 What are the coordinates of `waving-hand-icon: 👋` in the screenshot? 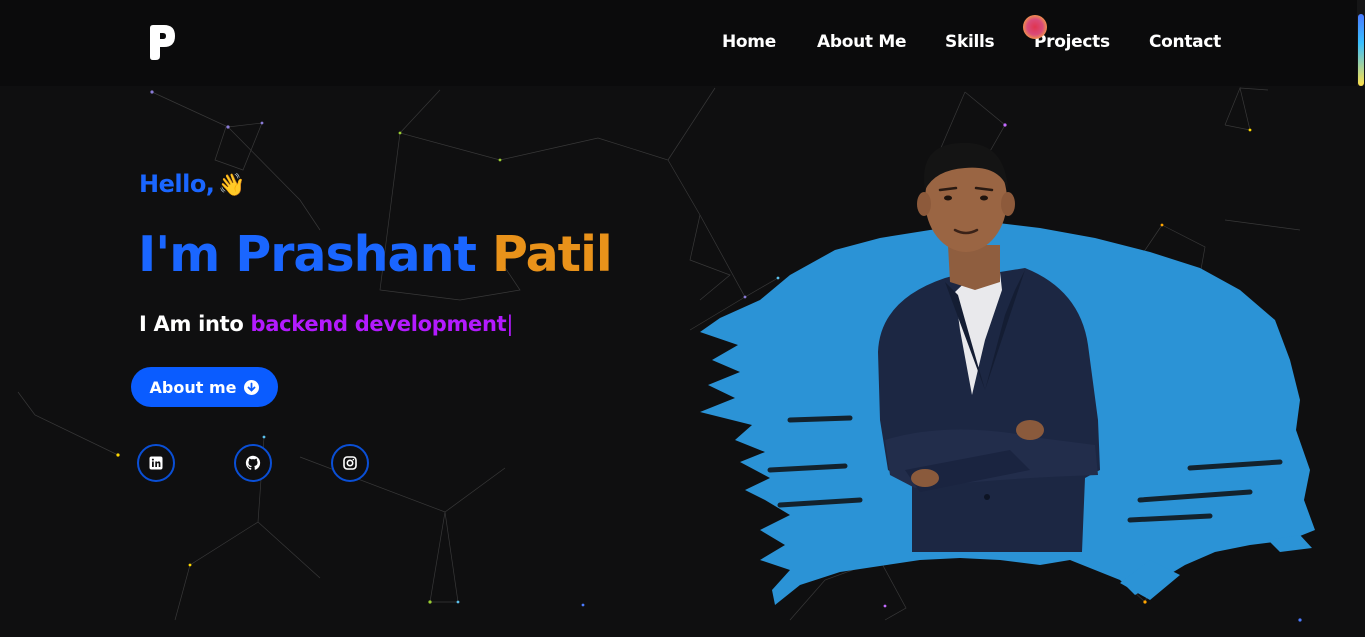 It's located at (232, 185).